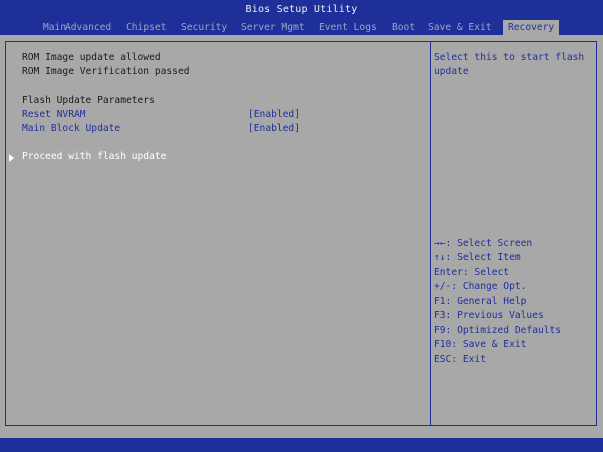  What do you see at coordinates (88, 100) in the screenshot?
I see `section-title: Flash Update Parameters` at bounding box center [88, 100].